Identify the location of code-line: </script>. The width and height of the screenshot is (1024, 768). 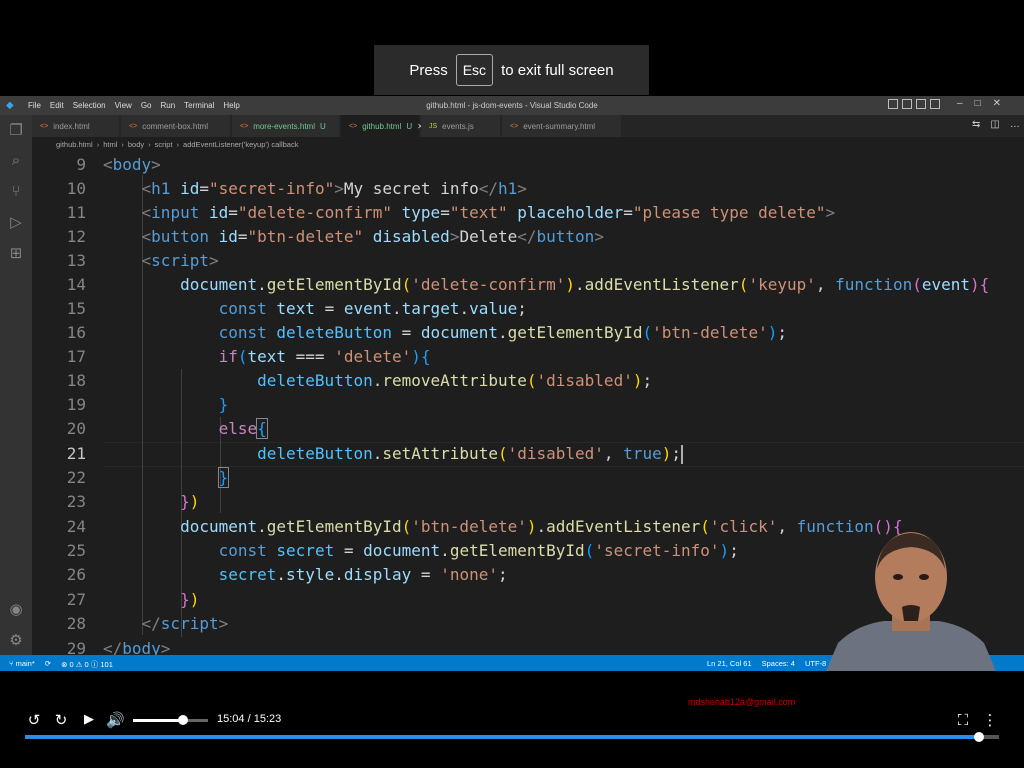
(185, 623).